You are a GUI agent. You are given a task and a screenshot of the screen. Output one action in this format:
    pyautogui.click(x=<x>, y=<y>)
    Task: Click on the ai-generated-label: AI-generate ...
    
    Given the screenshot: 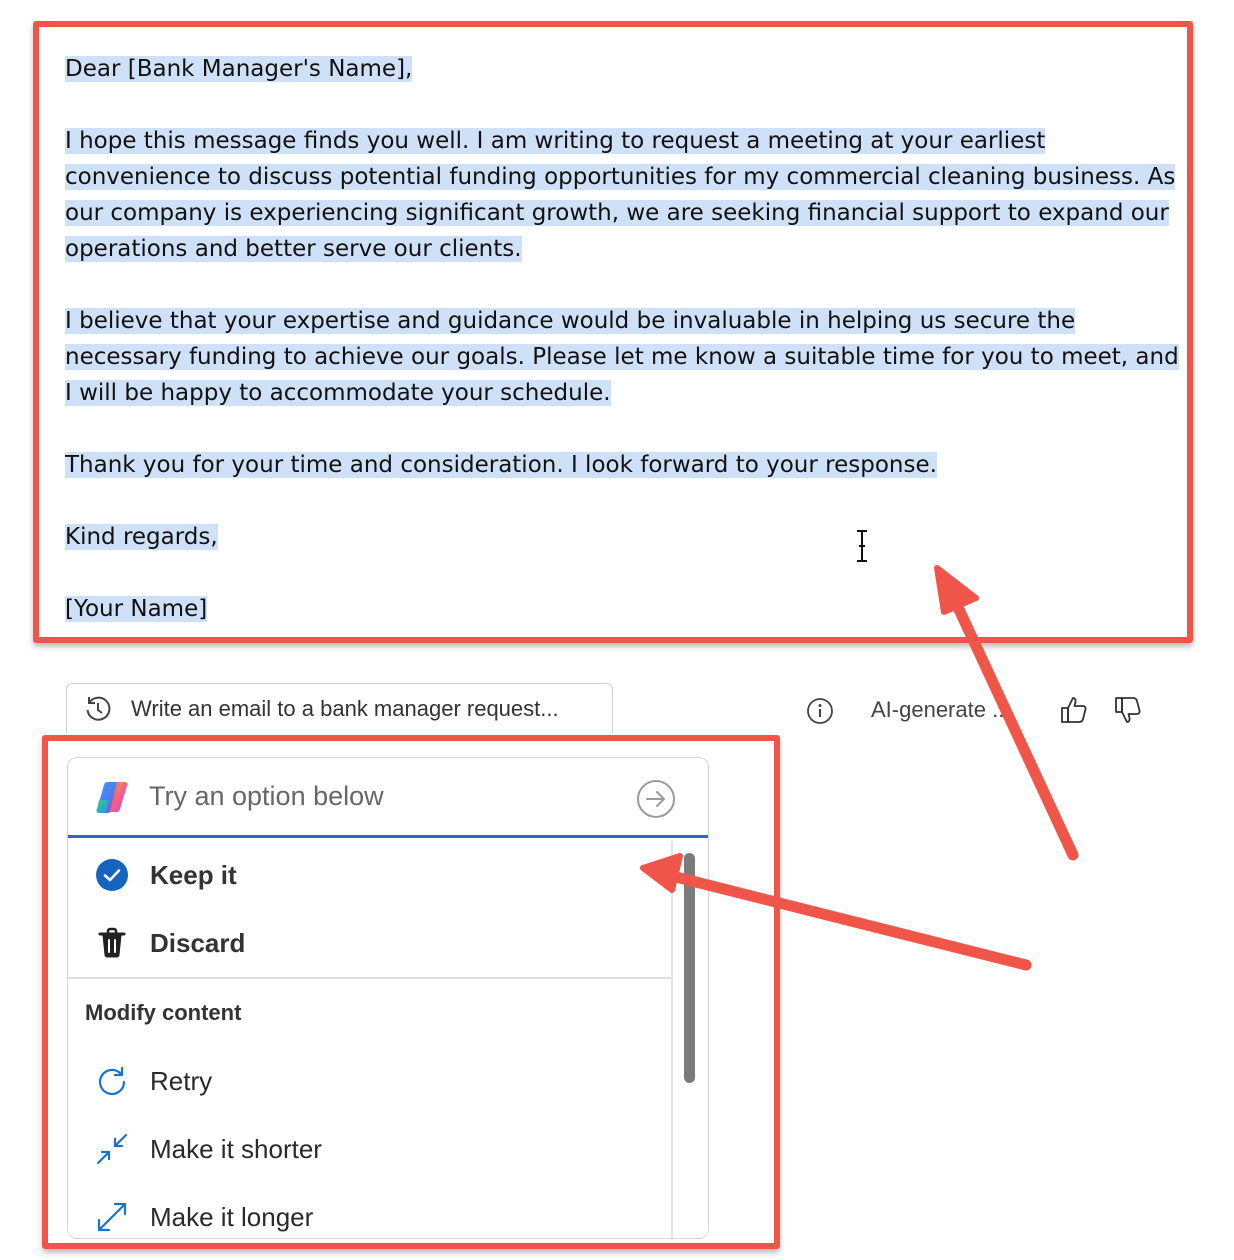 What is the action you would take?
    pyautogui.click(x=941, y=709)
    